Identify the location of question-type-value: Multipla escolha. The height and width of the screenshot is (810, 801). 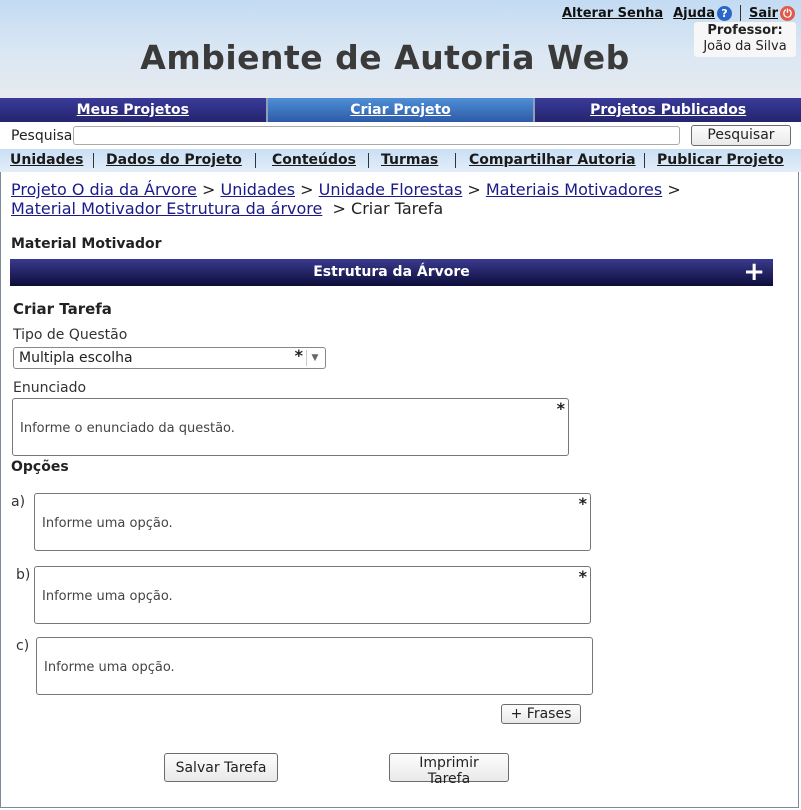
(76, 358).